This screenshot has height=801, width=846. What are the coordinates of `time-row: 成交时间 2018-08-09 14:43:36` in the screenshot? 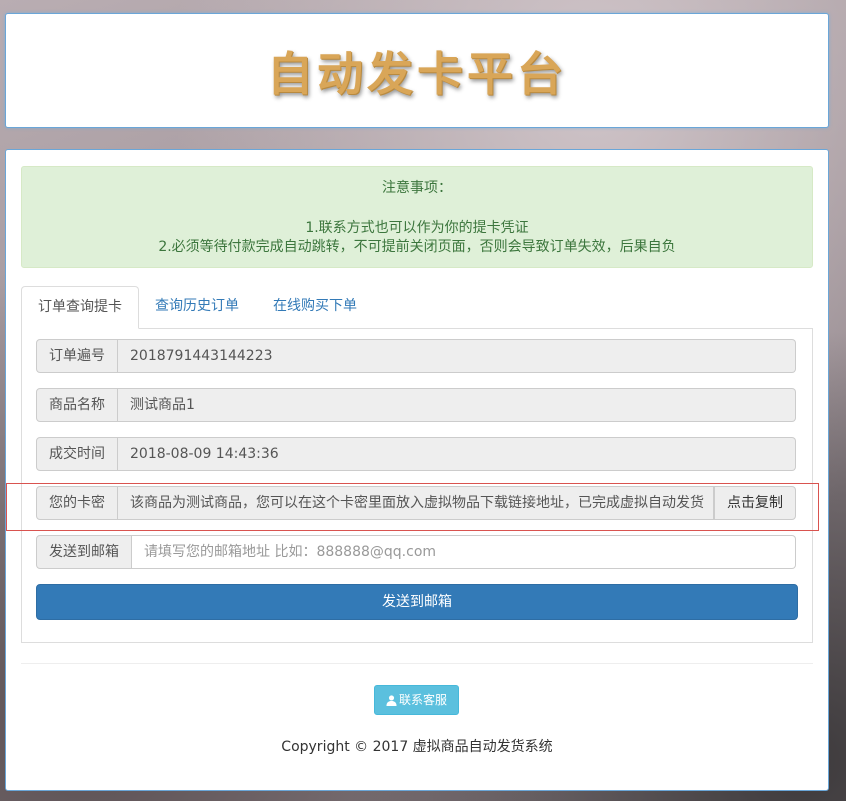 It's located at (416, 454).